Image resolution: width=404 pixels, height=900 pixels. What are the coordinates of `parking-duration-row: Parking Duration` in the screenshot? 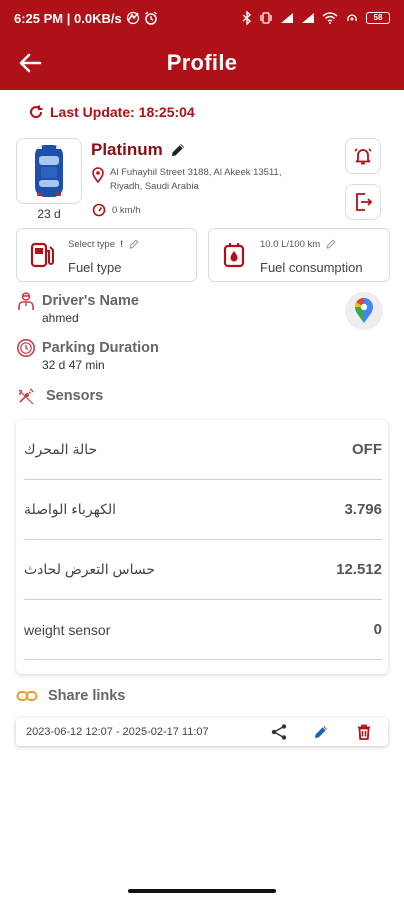 It's located at (87, 348).